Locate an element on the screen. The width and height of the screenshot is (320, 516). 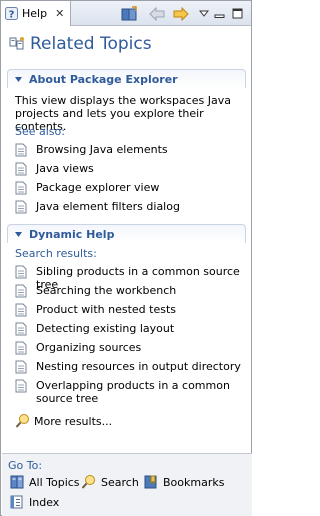
help-icon: ? is located at coordinates (11, 13).